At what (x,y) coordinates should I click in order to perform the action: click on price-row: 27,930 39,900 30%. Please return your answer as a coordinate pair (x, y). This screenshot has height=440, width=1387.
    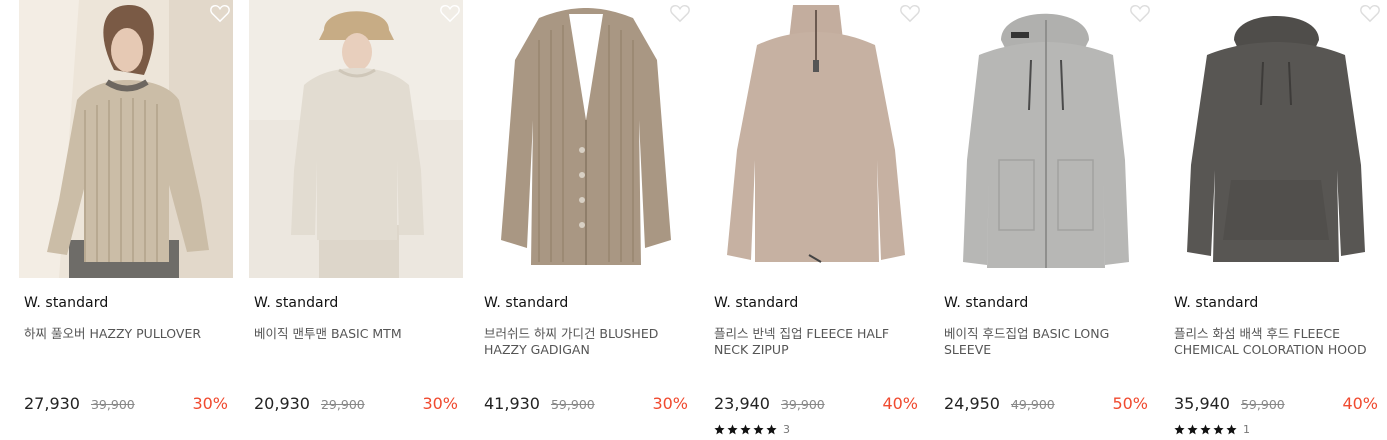
    Looking at the image, I should click on (126, 403).